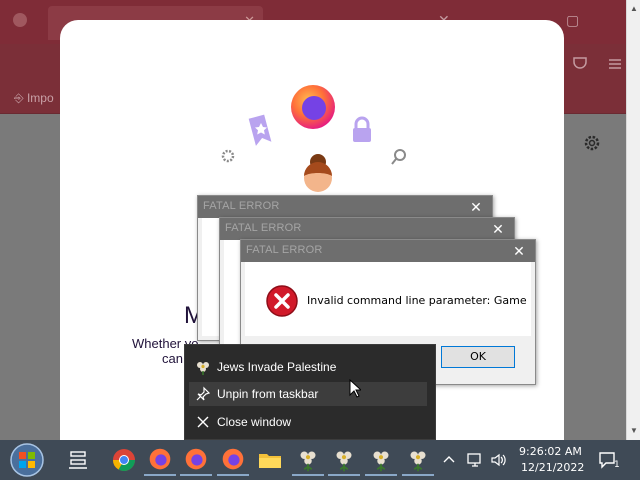 The height and width of the screenshot is (480, 640). What do you see at coordinates (417, 300) in the screenshot?
I see `error-message: Invalid command line parameter: Game` at bounding box center [417, 300].